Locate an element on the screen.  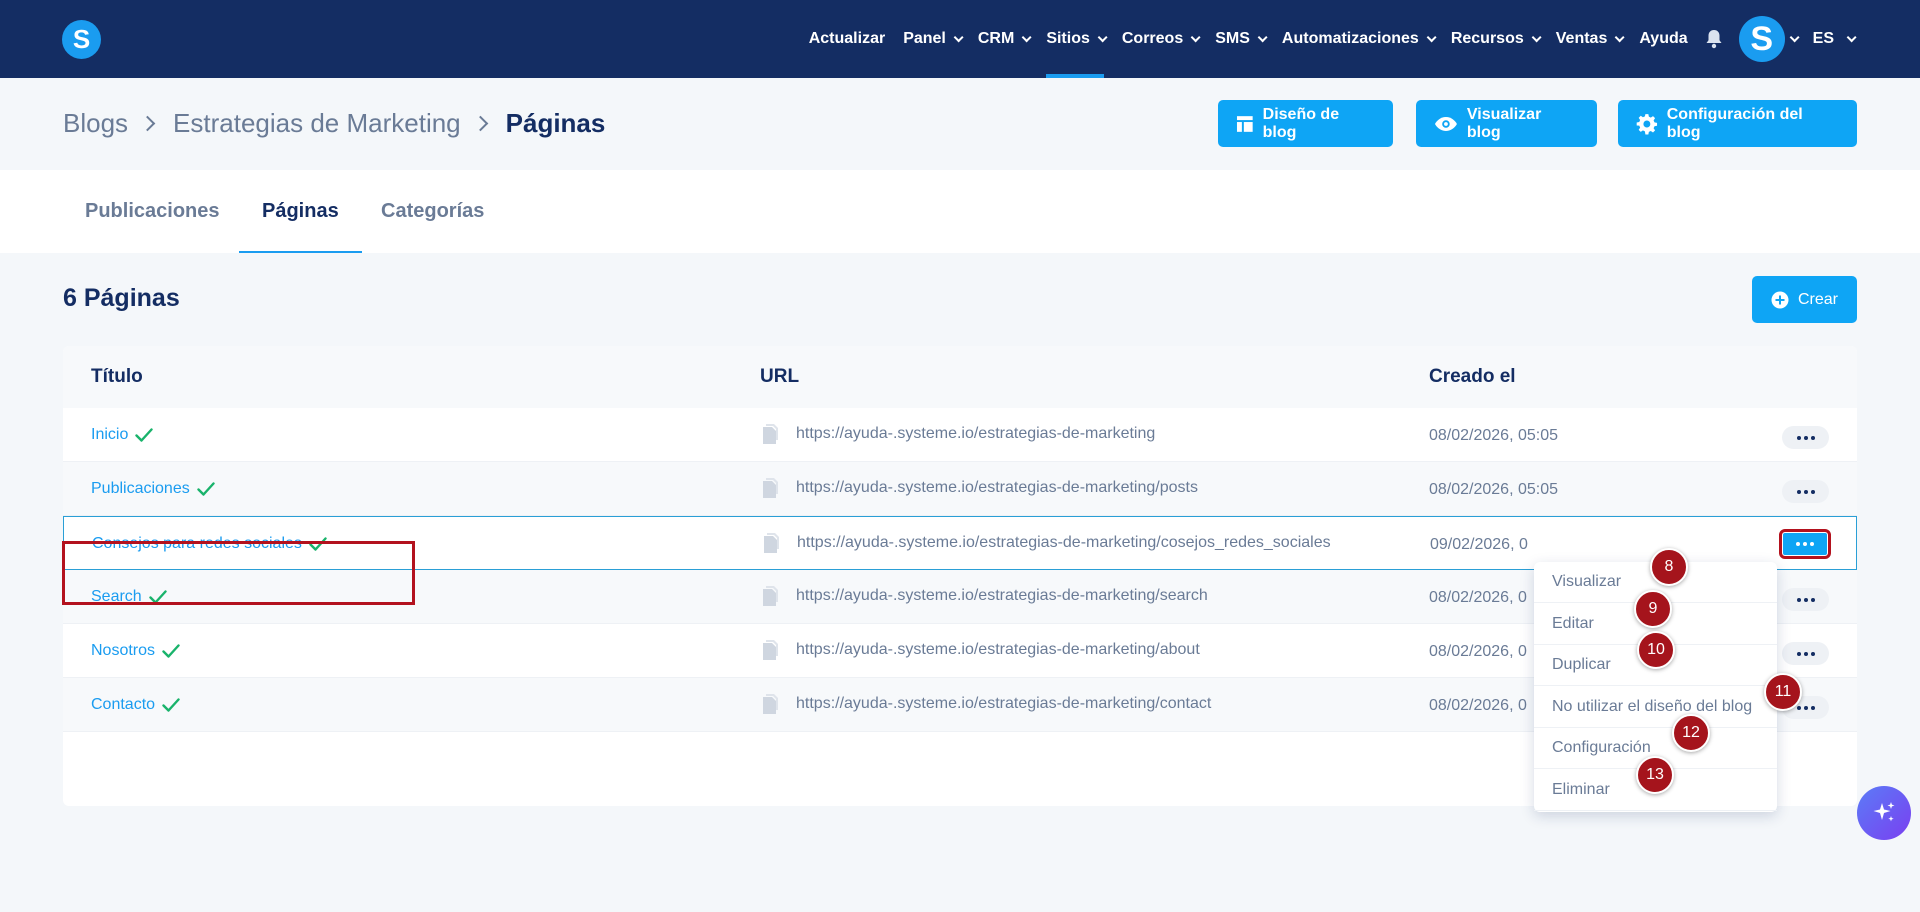
gear-icon is located at coordinates (1647, 123).